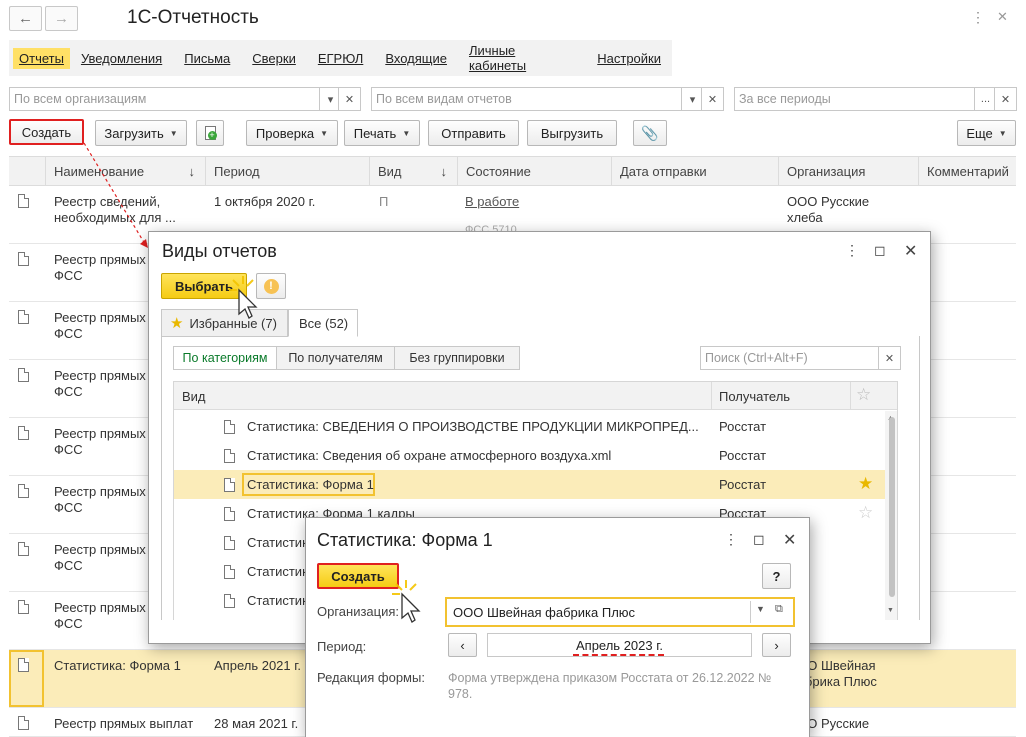 Image resolution: width=1026 pixels, height=737 pixels. I want to click on period-value: Апрель 2023 г., so click(619, 645).